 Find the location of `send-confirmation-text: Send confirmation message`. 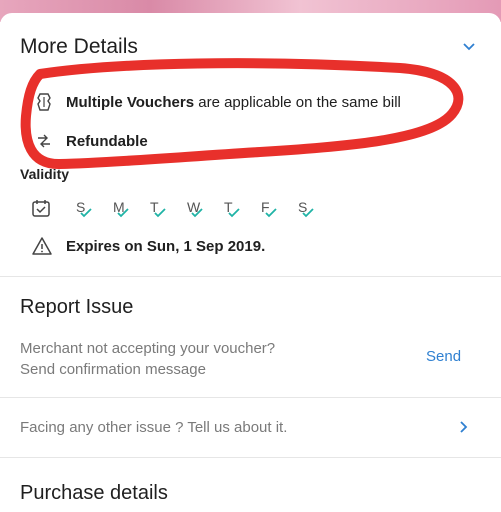

send-confirmation-text: Send confirmation message is located at coordinates (113, 369).